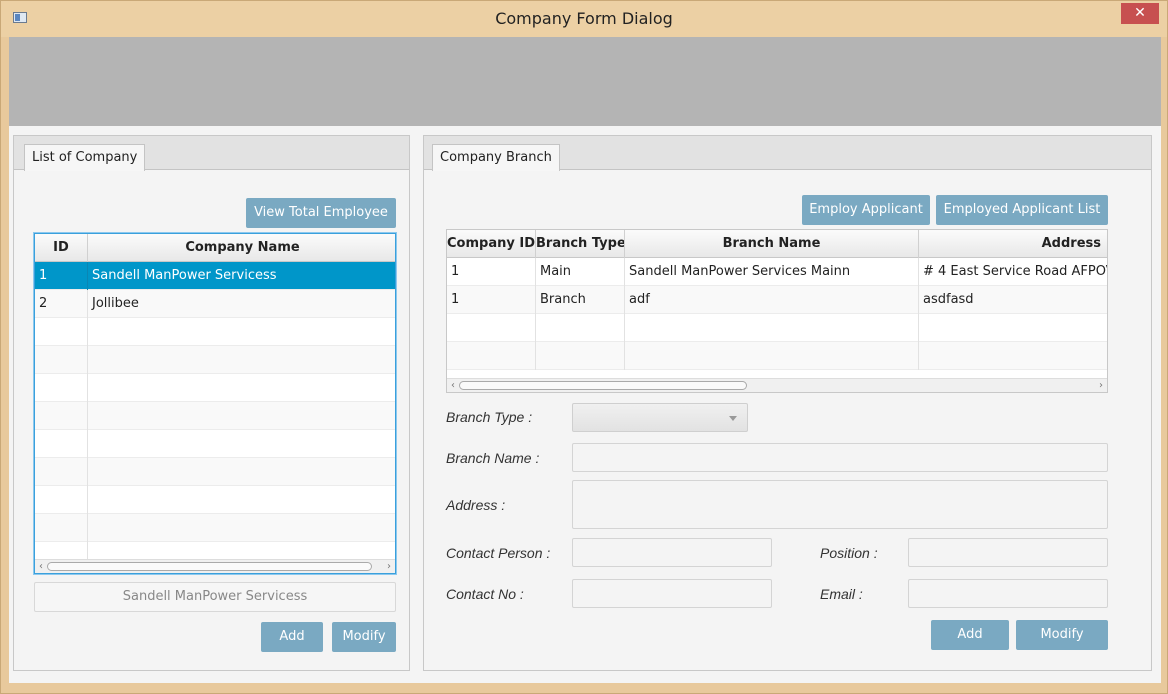  Describe the element at coordinates (1008, 593) in the screenshot. I see `email-field` at that location.